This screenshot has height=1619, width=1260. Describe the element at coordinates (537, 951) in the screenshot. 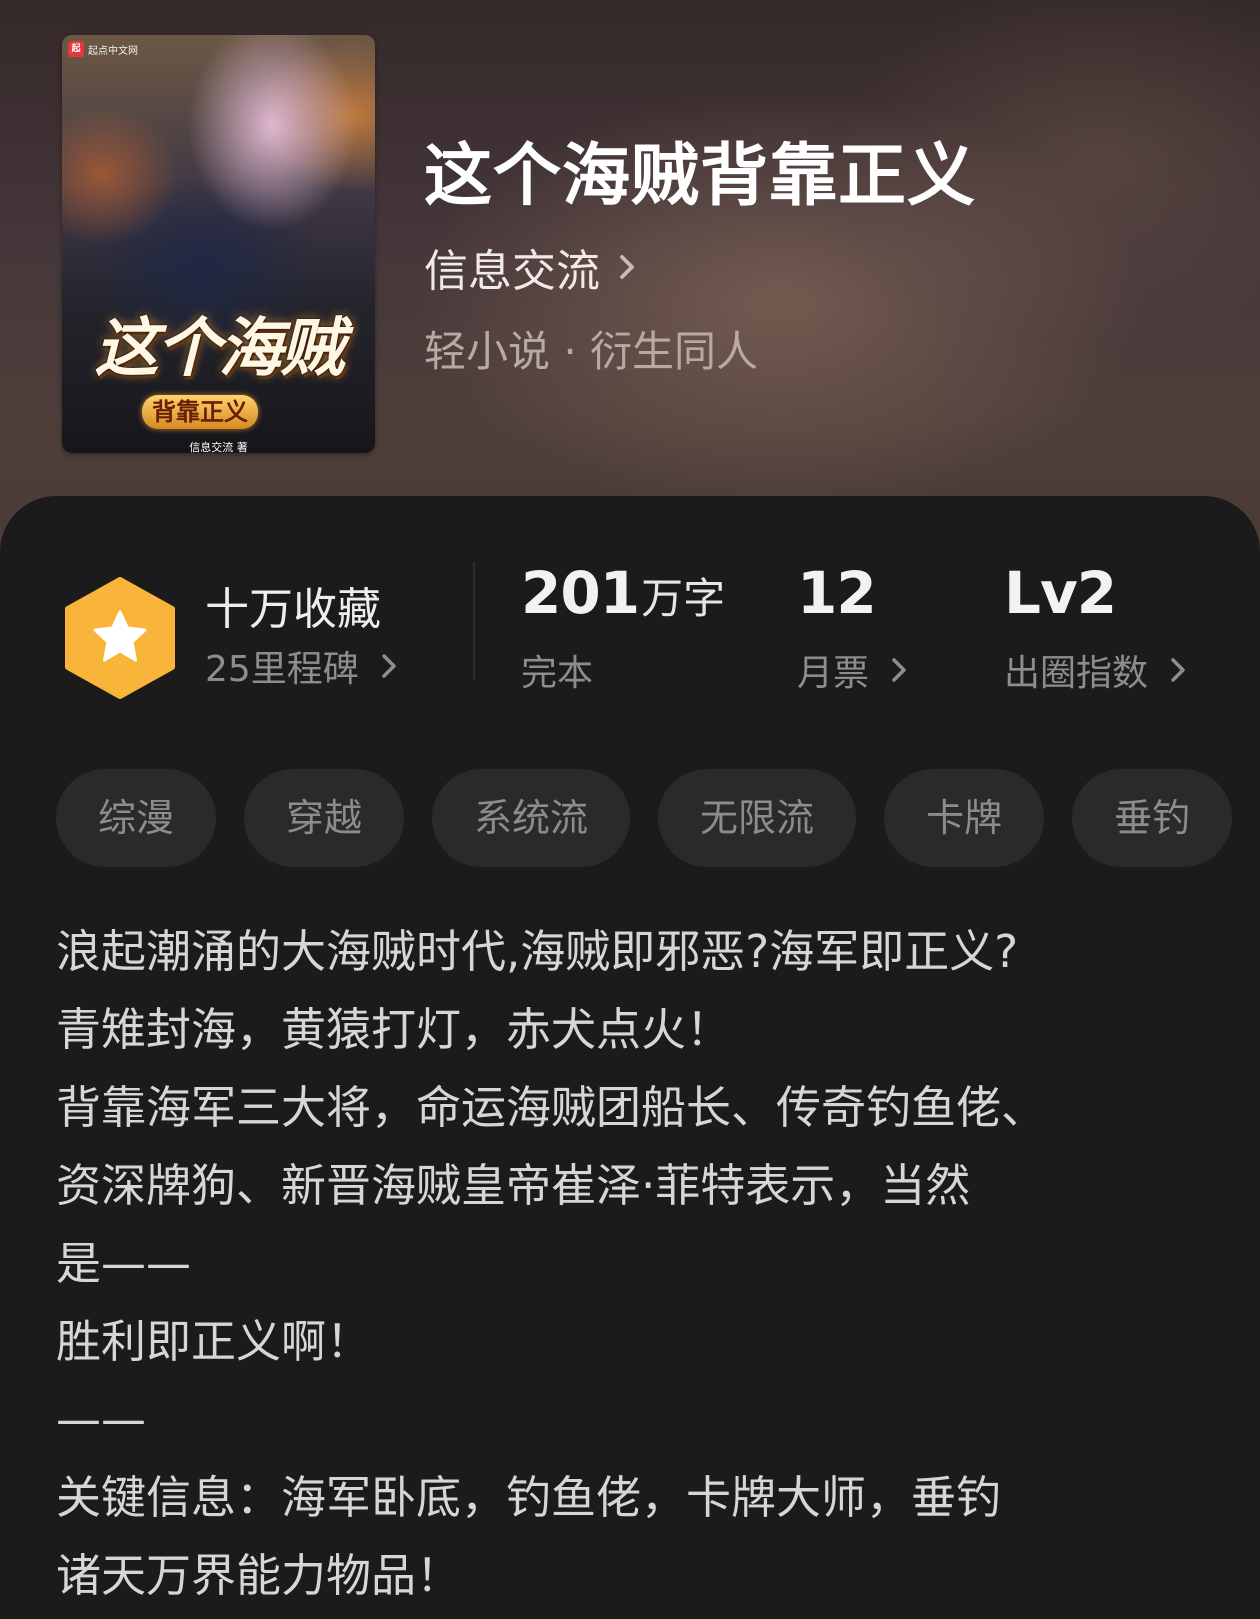

I see `synopsis-line: 浪起潮涌的大海贼时代,海贼即邪恶?海军即正义?` at that location.